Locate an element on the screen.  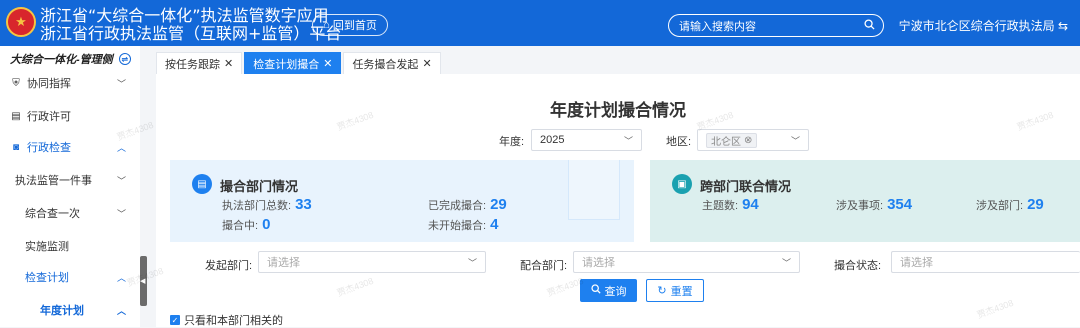
close-circle-icon: ⊗ is located at coordinates (748, 140).